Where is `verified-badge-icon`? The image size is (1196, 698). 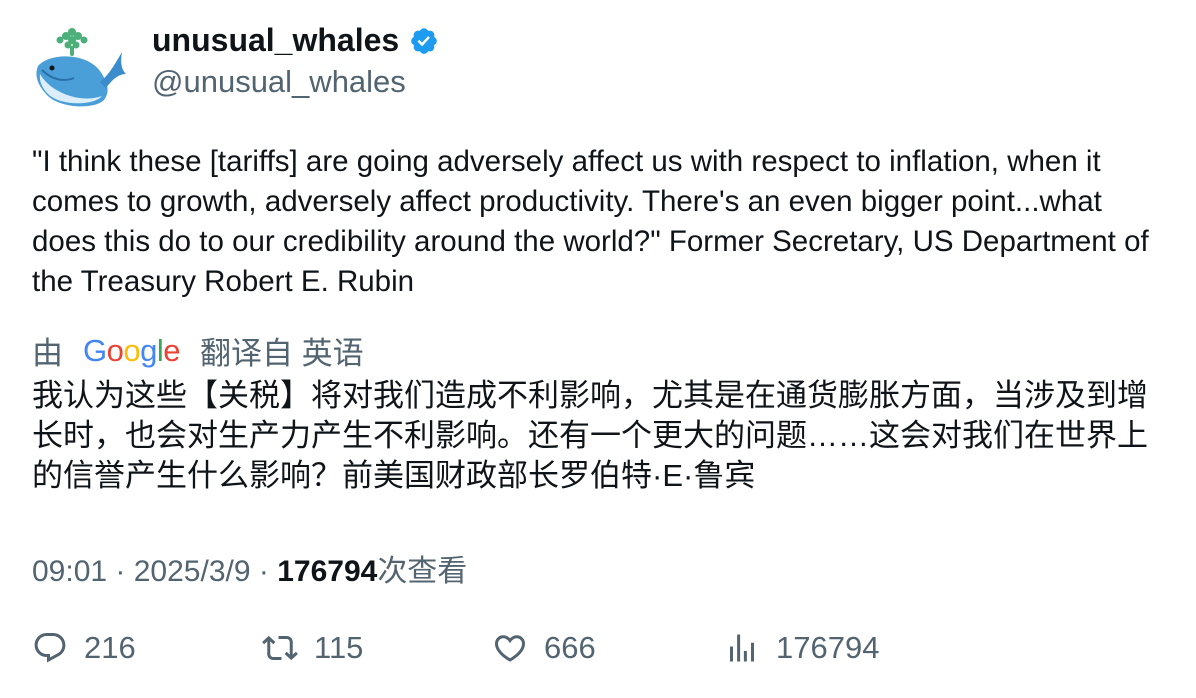 verified-badge-icon is located at coordinates (424, 40).